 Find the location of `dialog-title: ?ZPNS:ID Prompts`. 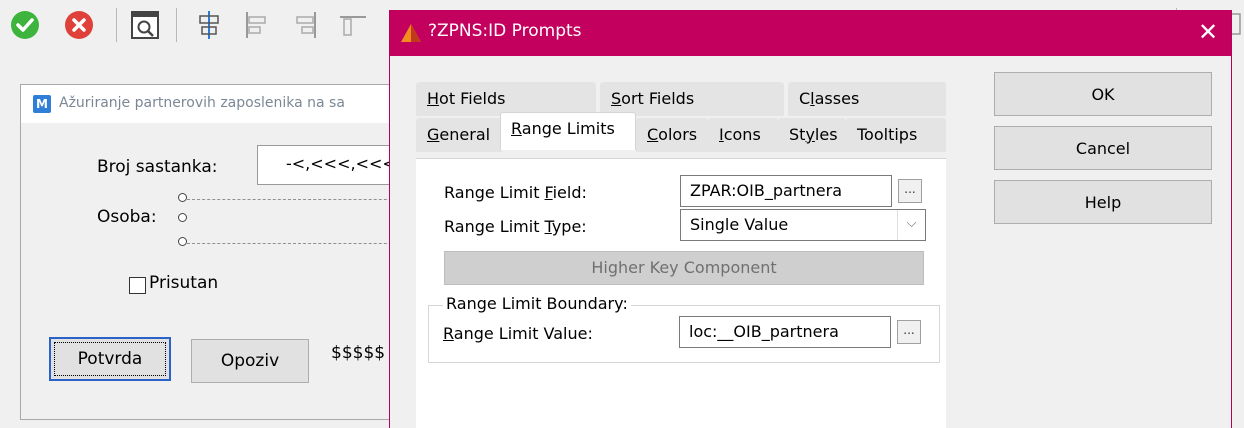

dialog-title: ?ZPNS:ID Prompts is located at coordinates (505, 31).